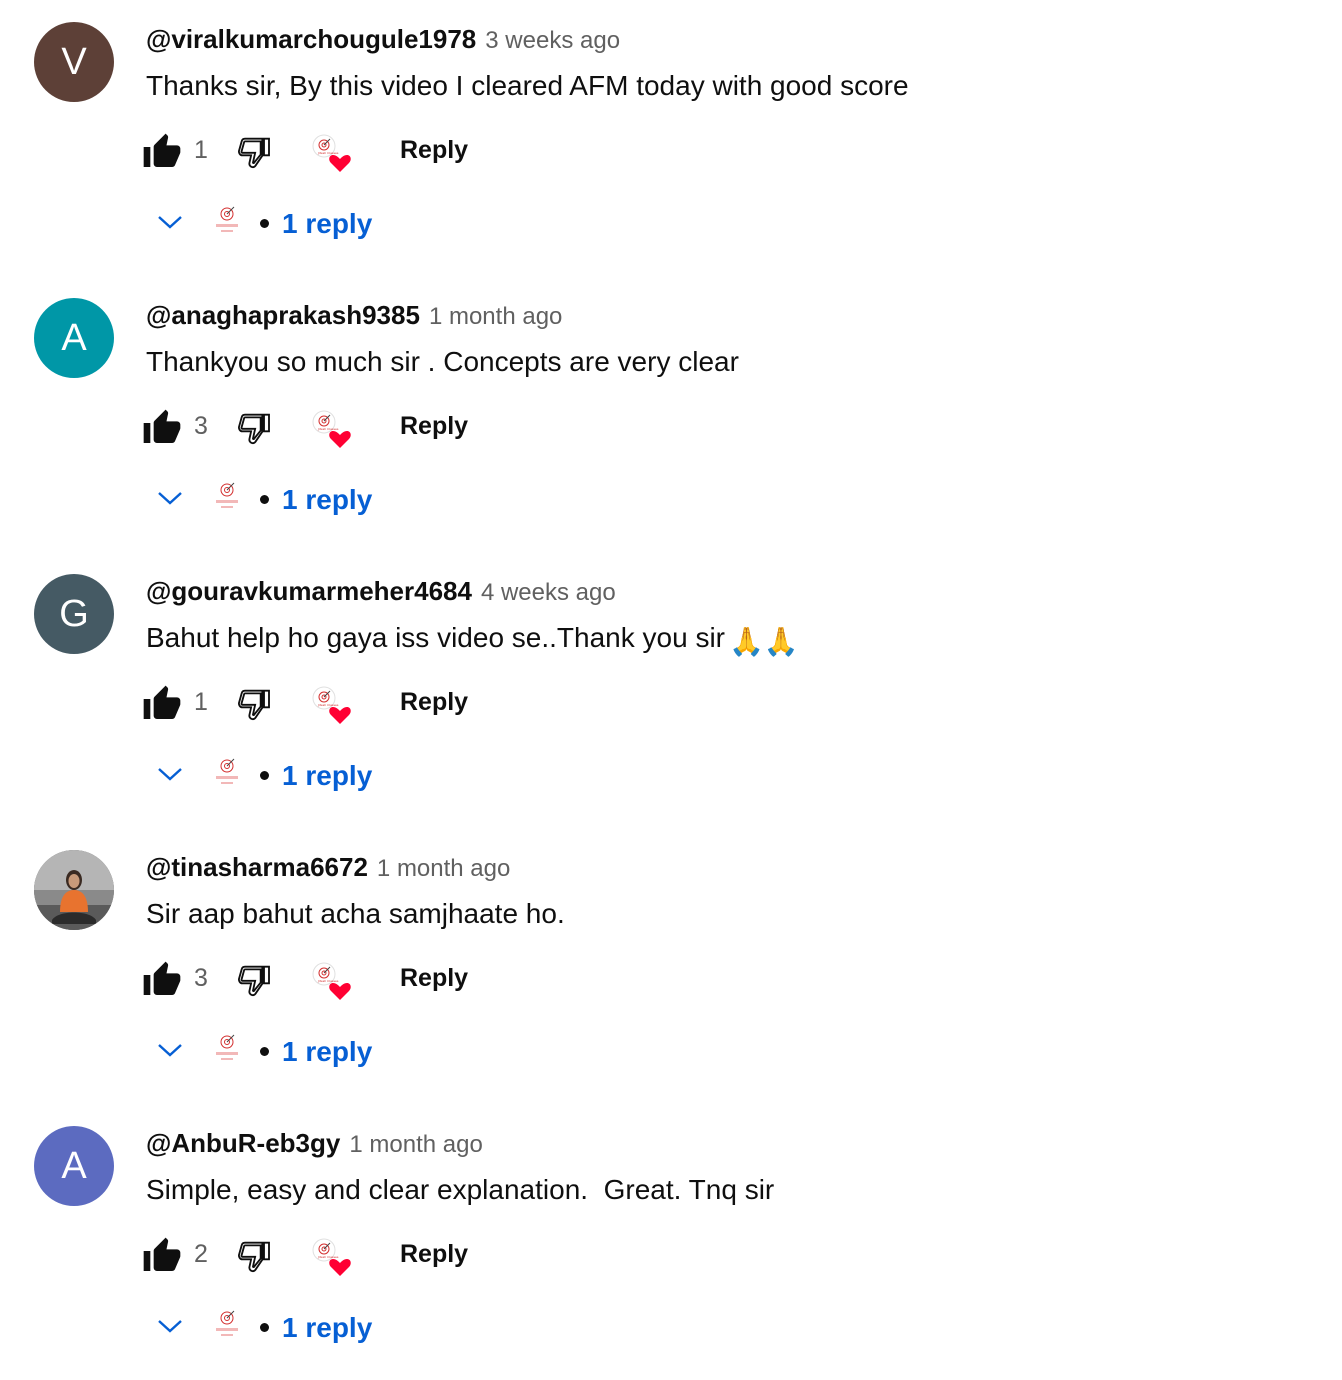  Describe the element at coordinates (764, 641) in the screenshot. I see `emoji: 🙏🙏` at that location.